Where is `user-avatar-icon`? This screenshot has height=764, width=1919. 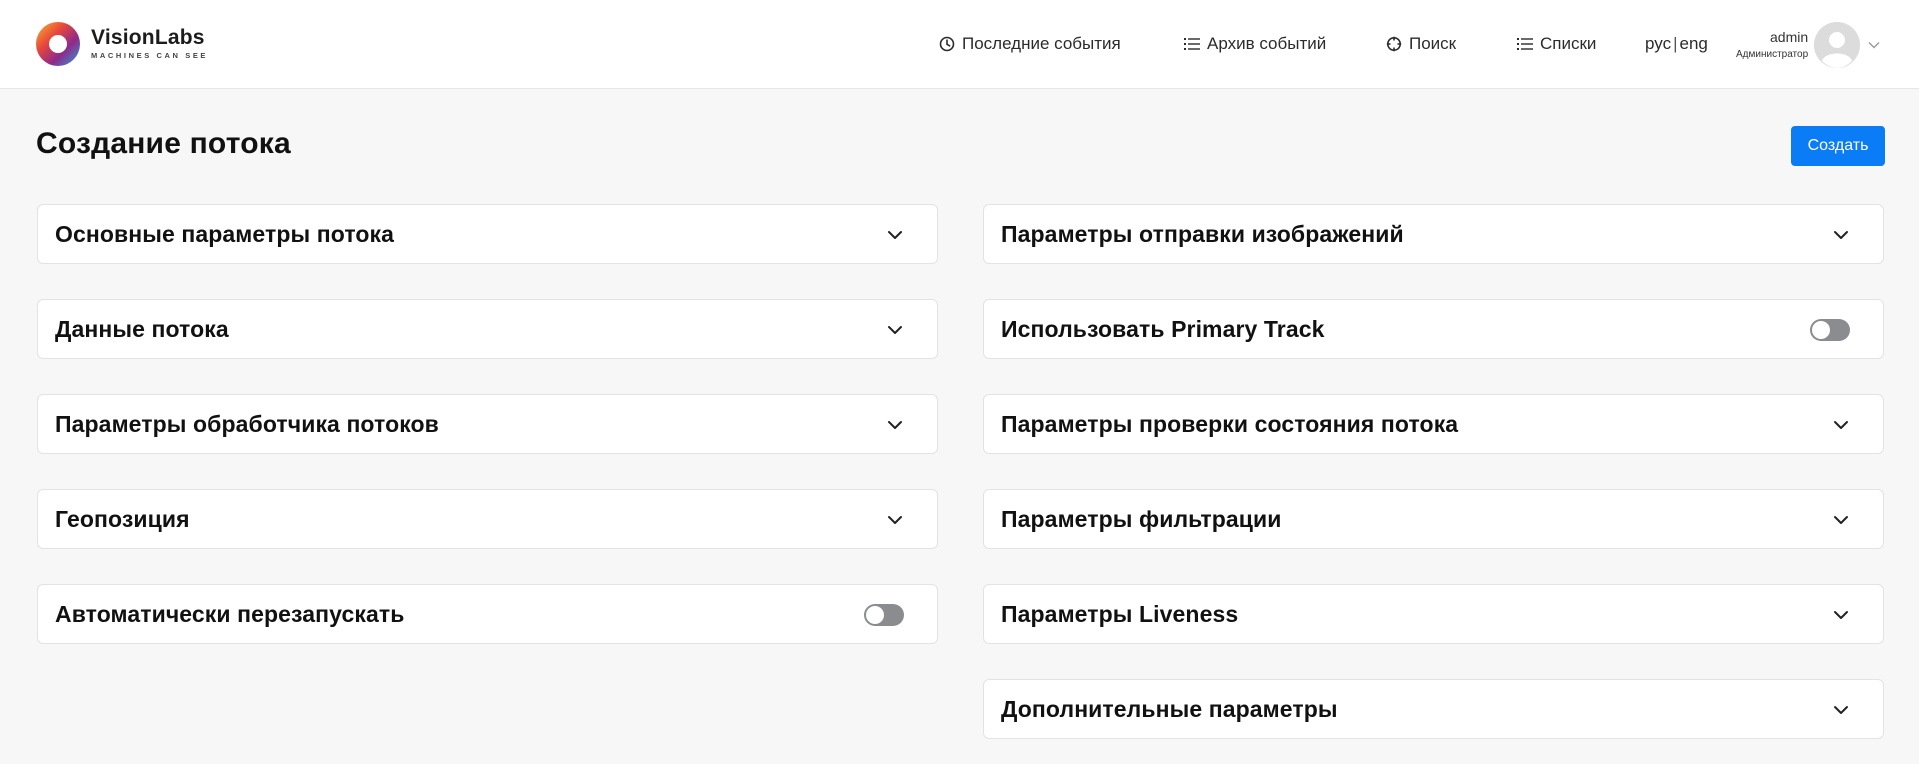
user-avatar-icon is located at coordinates (1837, 45).